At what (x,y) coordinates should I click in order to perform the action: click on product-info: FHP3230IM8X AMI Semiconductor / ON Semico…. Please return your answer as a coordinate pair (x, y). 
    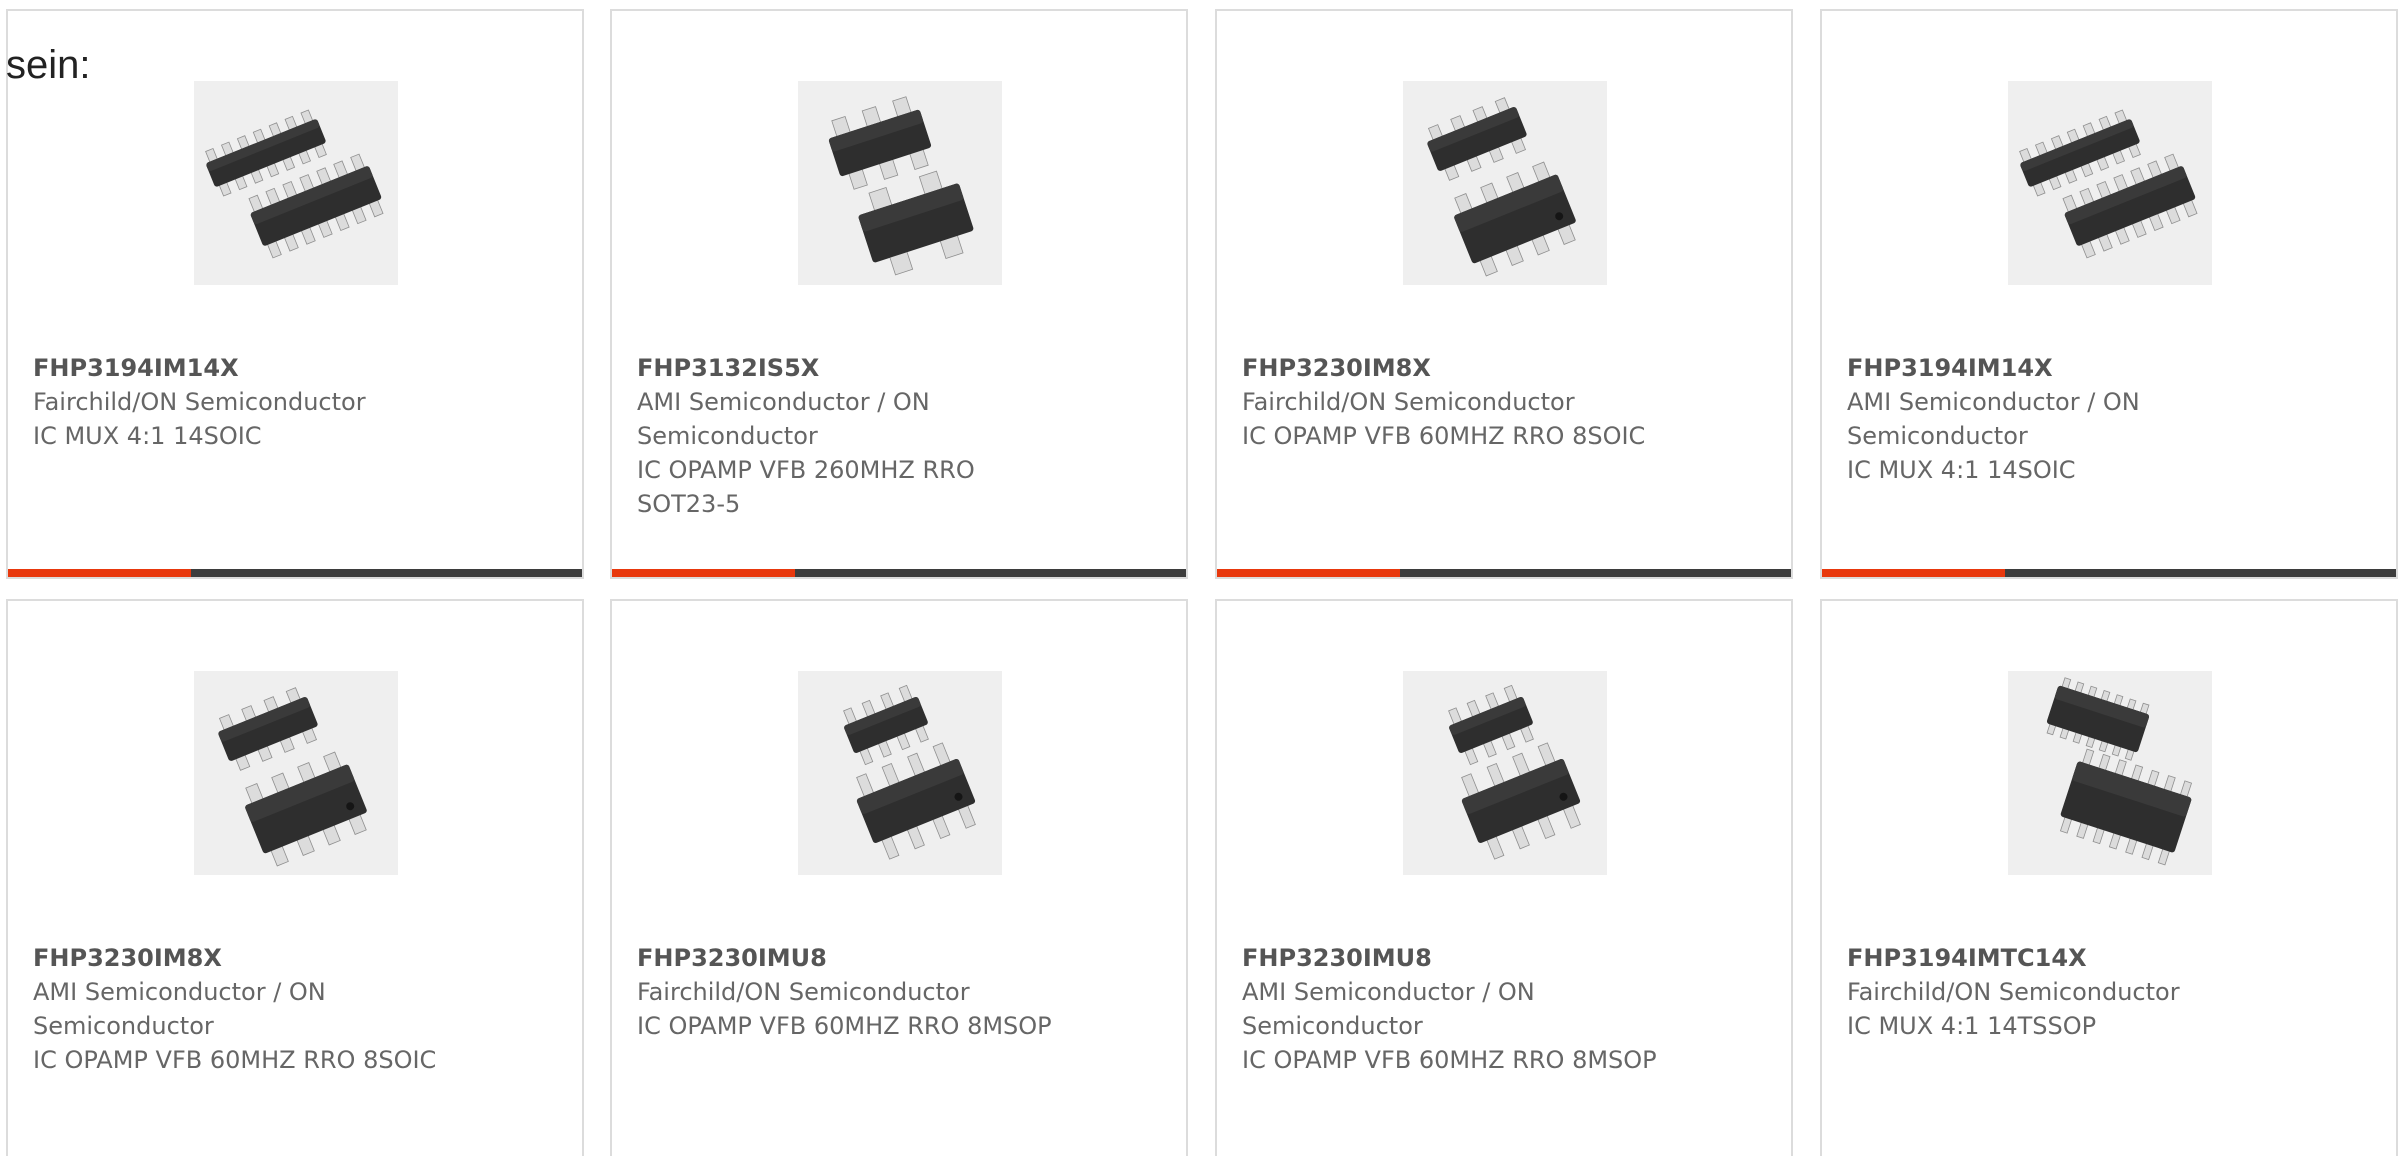
    Looking at the image, I should click on (243, 1009).